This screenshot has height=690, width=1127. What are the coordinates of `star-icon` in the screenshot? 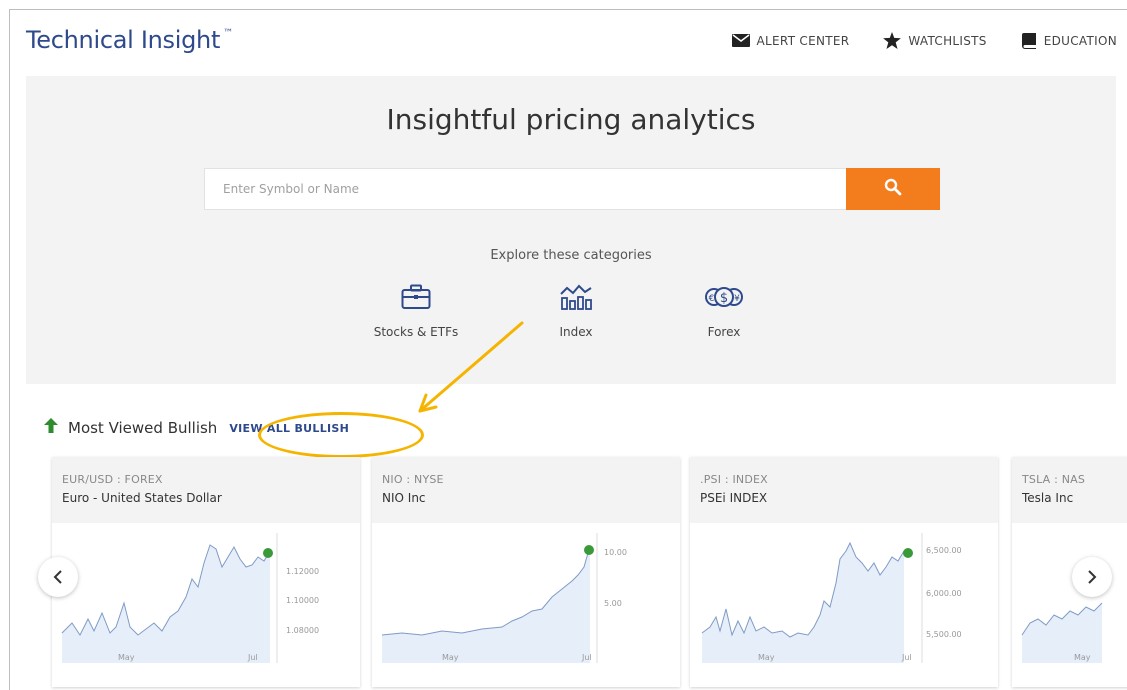 It's located at (892, 40).